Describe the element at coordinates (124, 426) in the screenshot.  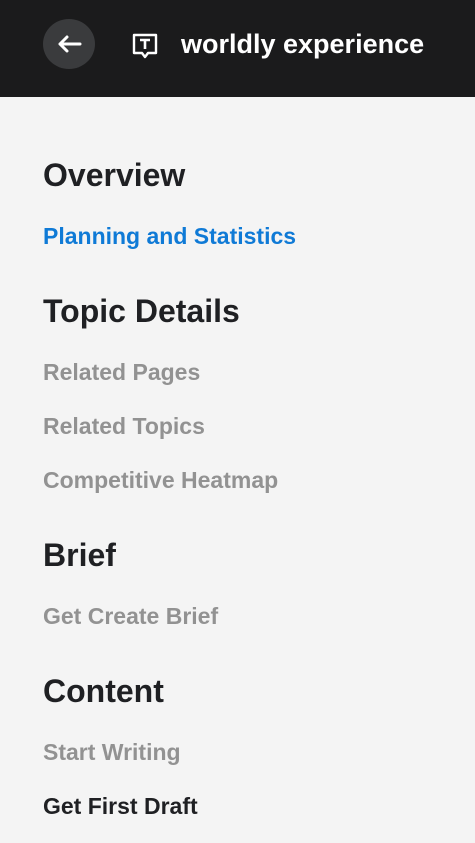
I see `nav-item-related-topics: Related Topics` at that location.